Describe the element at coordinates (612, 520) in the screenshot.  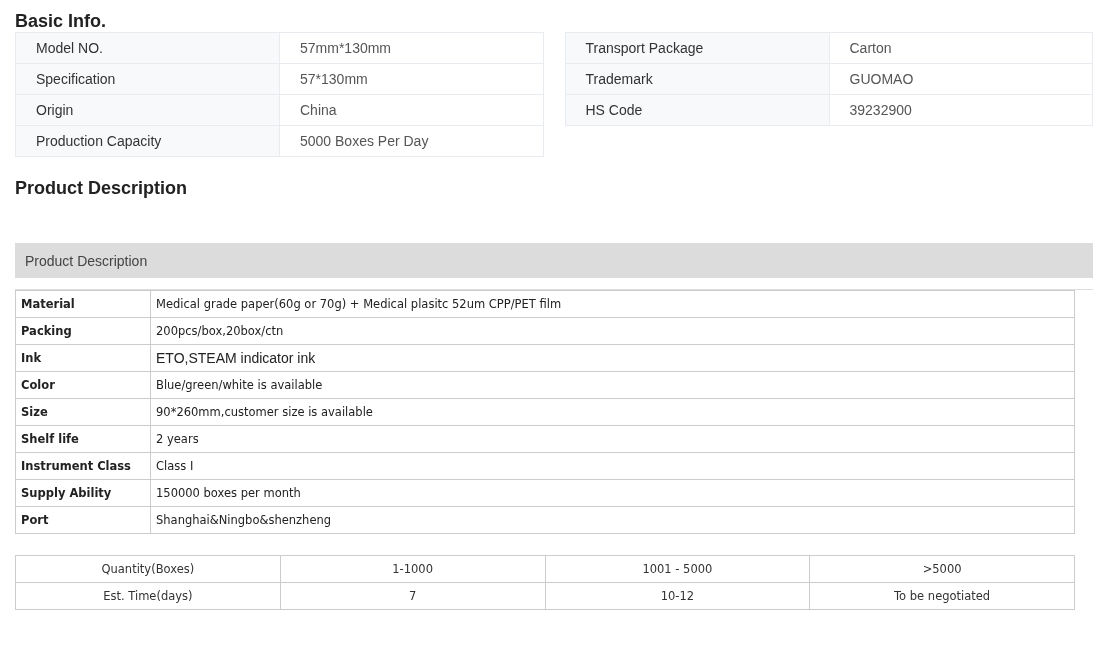
I see `spec-value: Shanghai&Ningbo&shenzheng` at that location.